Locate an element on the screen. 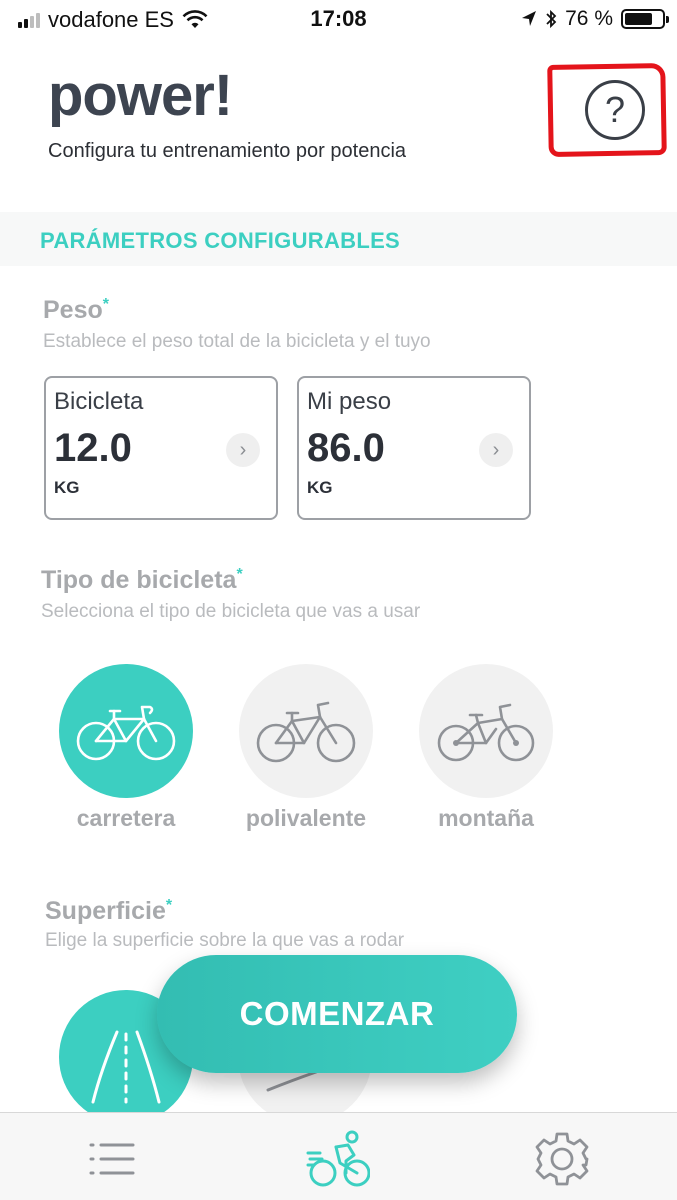 Image resolution: width=677 pixels, height=1200 pixels. bike-option-label: carretera is located at coordinates (126, 818).